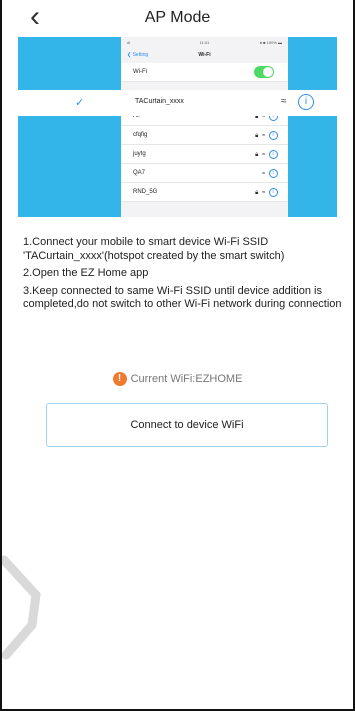 This screenshot has width=355, height=711. Describe the element at coordinates (186, 378) in the screenshot. I see `current-wifi-text: Current WiFi:EZHOME` at that location.